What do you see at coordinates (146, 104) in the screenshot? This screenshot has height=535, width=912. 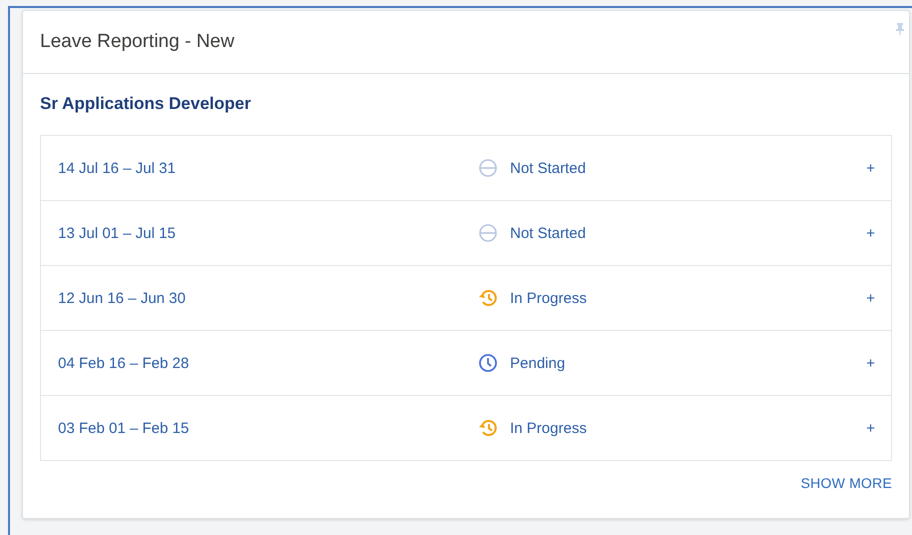 I see `job-title: Sr Applications Developer` at bounding box center [146, 104].